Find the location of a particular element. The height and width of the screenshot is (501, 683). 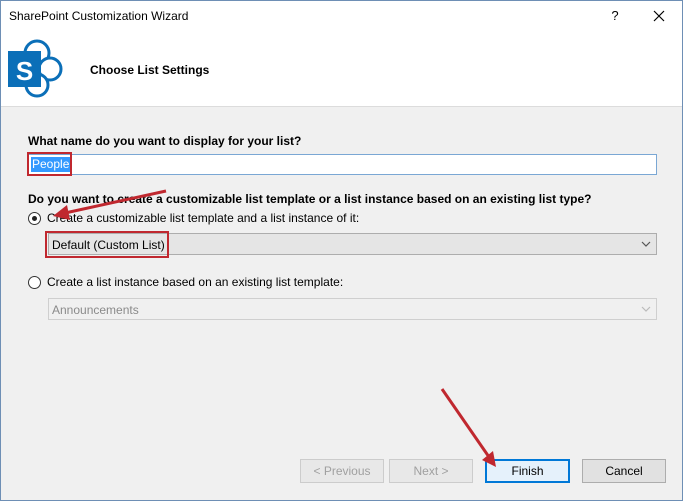

close-button is located at coordinates (659, 16).